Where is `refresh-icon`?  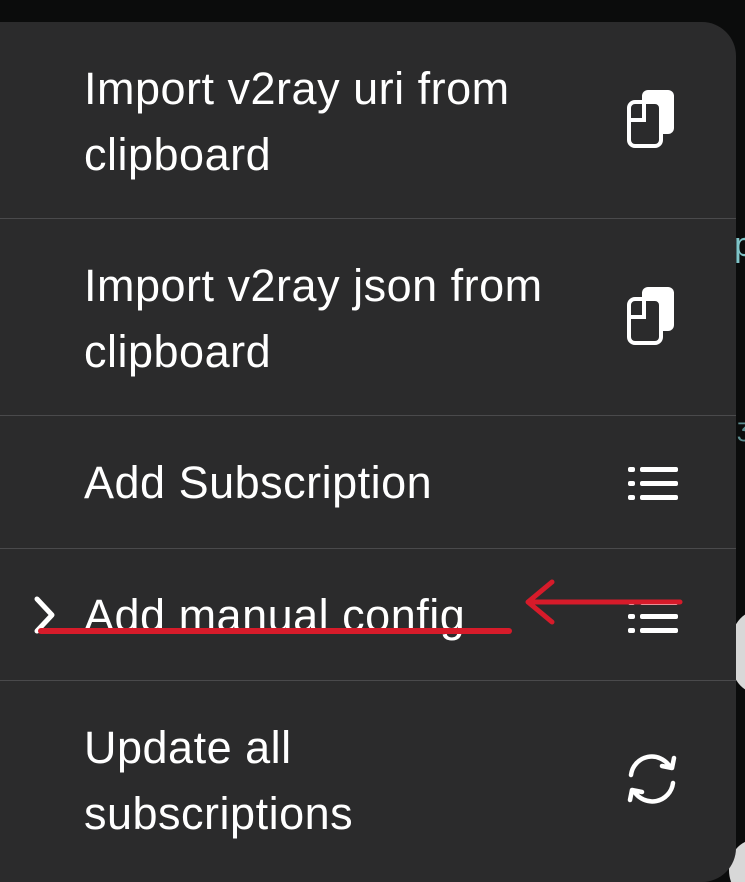
refresh-icon is located at coordinates (652, 779).